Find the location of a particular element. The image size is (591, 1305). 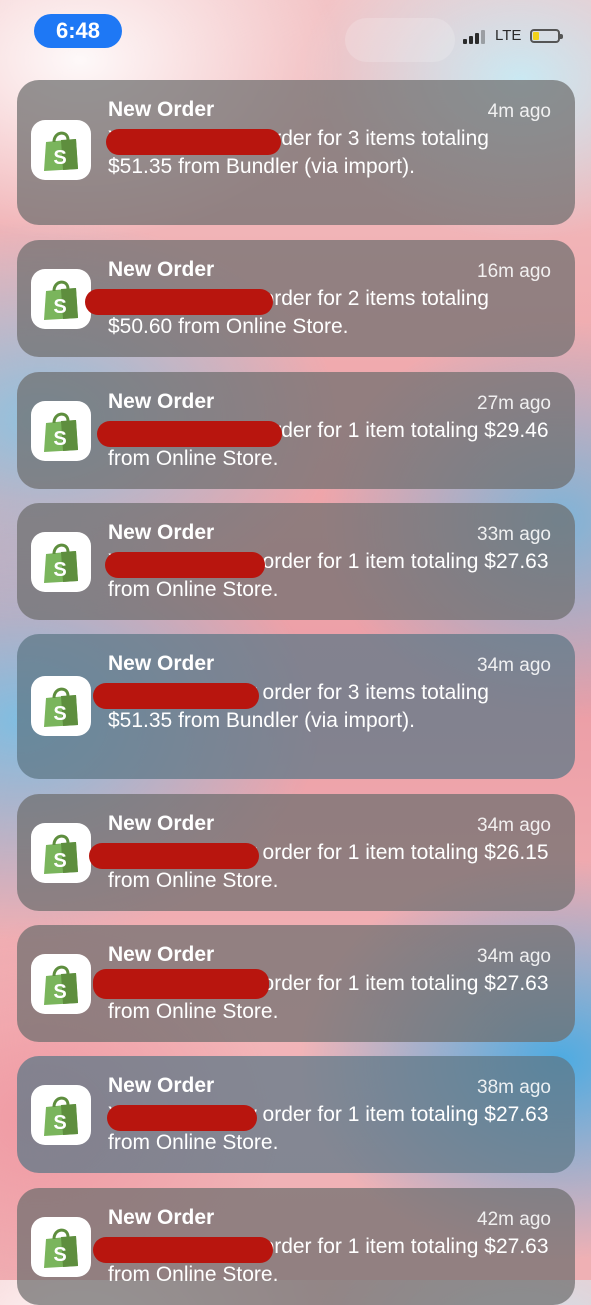

battery-level is located at coordinates (536, 36).